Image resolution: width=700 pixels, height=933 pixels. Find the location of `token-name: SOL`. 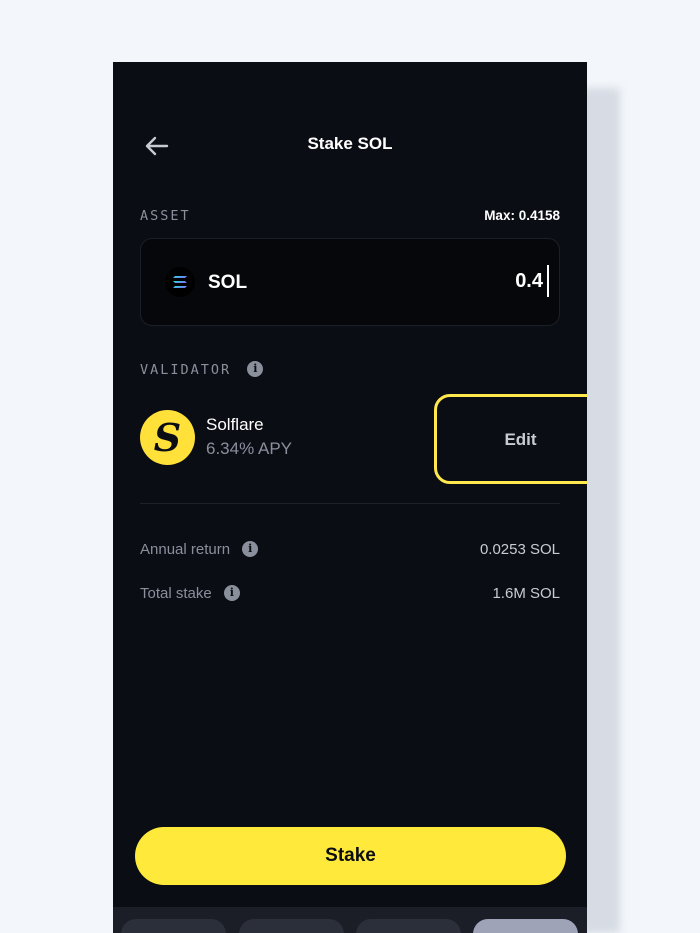

token-name: SOL is located at coordinates (228, 282).